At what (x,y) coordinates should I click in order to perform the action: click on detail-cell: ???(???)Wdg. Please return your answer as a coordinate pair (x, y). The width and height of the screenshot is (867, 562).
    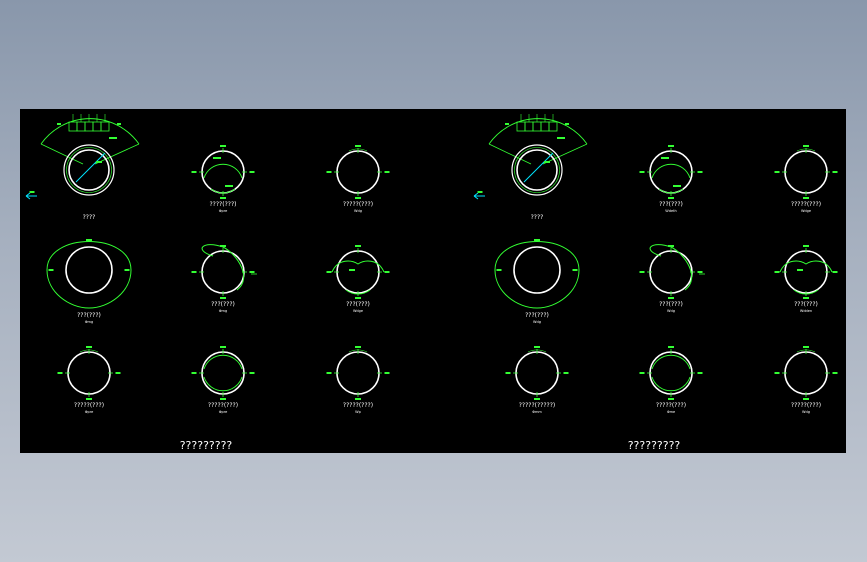
    Looking at the image, I should click on (537, 281).